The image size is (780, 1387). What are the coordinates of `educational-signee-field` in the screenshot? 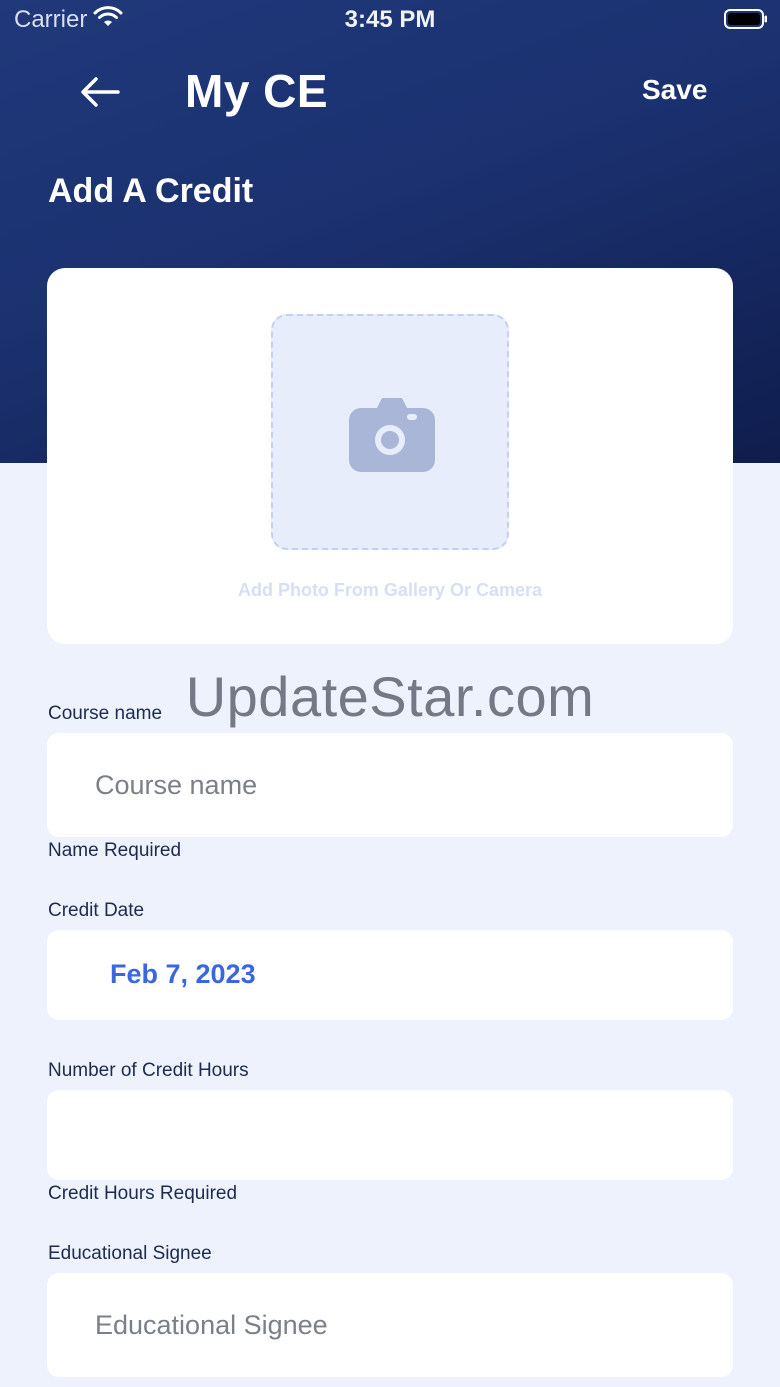 It's located at (390, 1325).